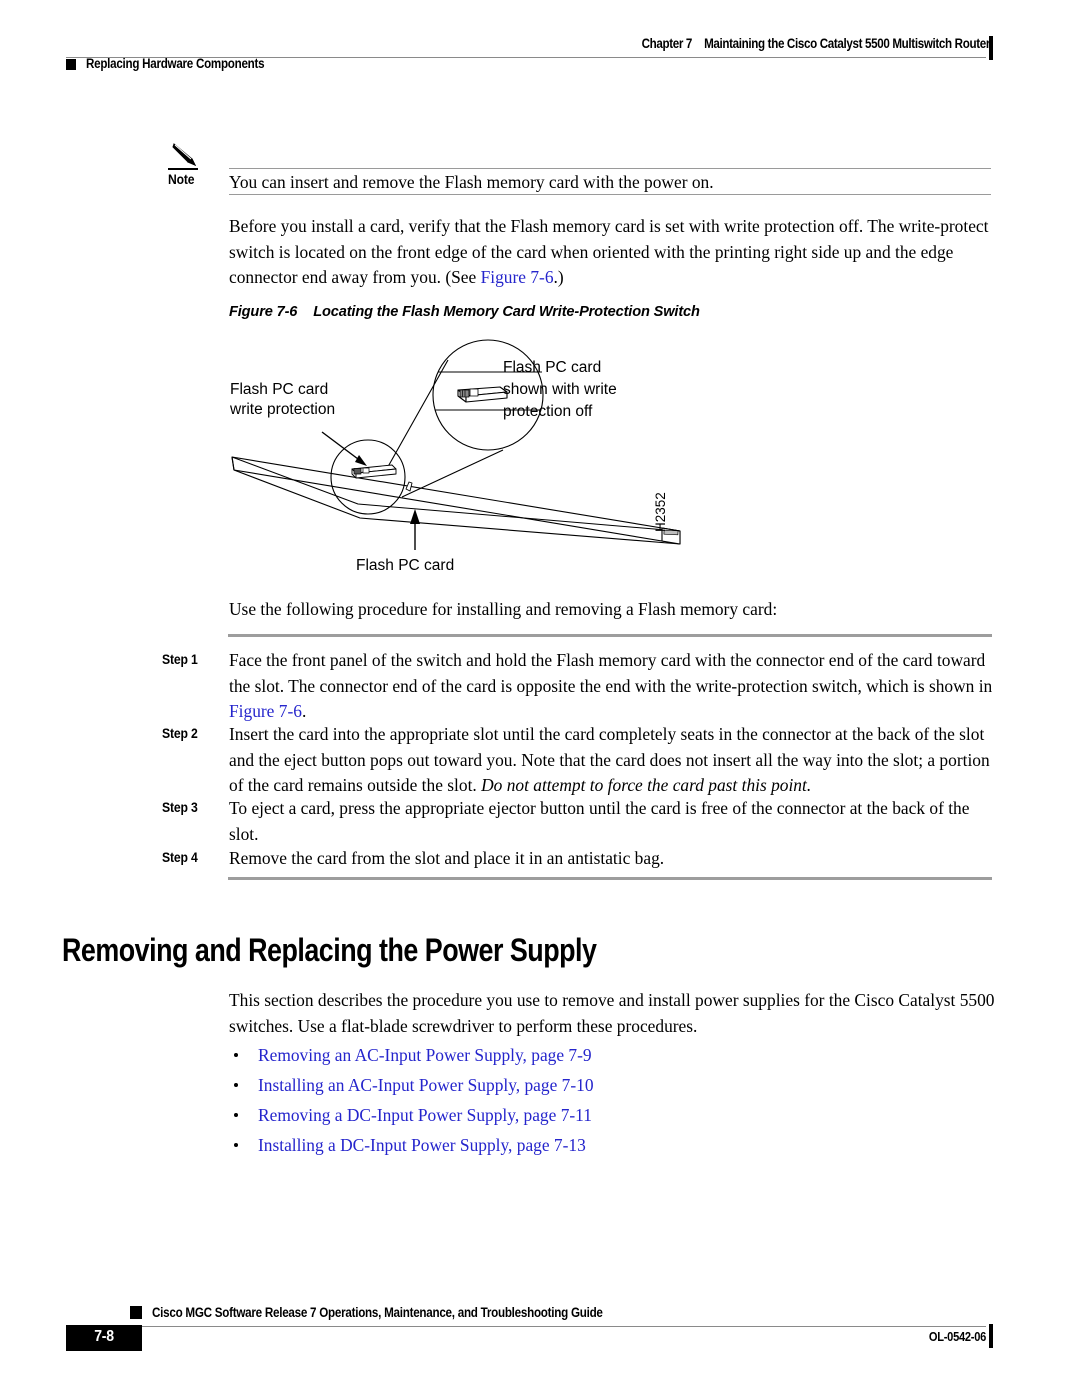 The width and height of the screenshot is (1080, 1397). I want to click on pencil-icon, so click(187, 155).